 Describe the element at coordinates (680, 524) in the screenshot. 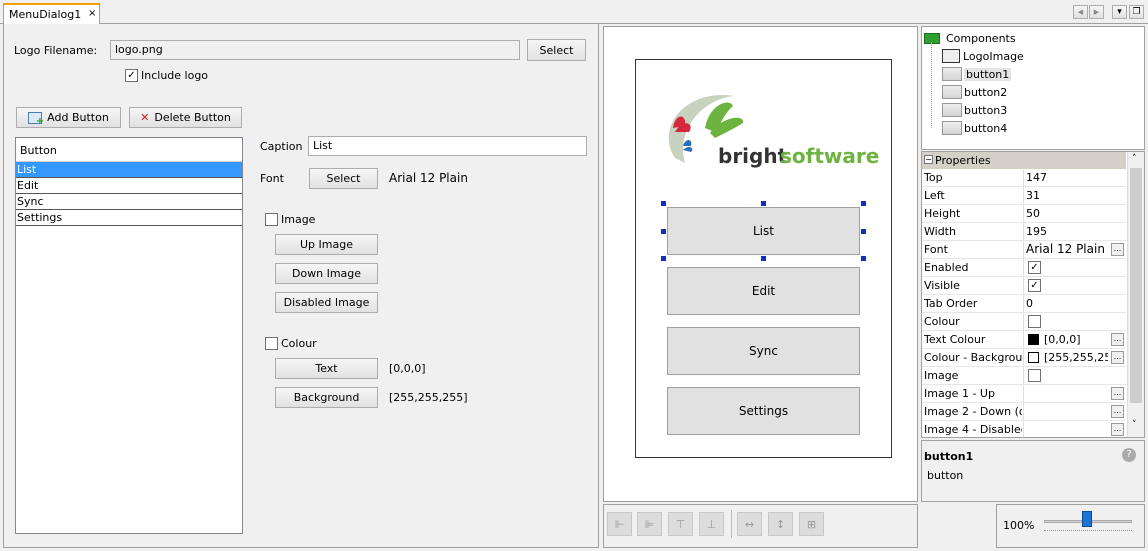

I see `align-top-icon: ⊤` at that location.